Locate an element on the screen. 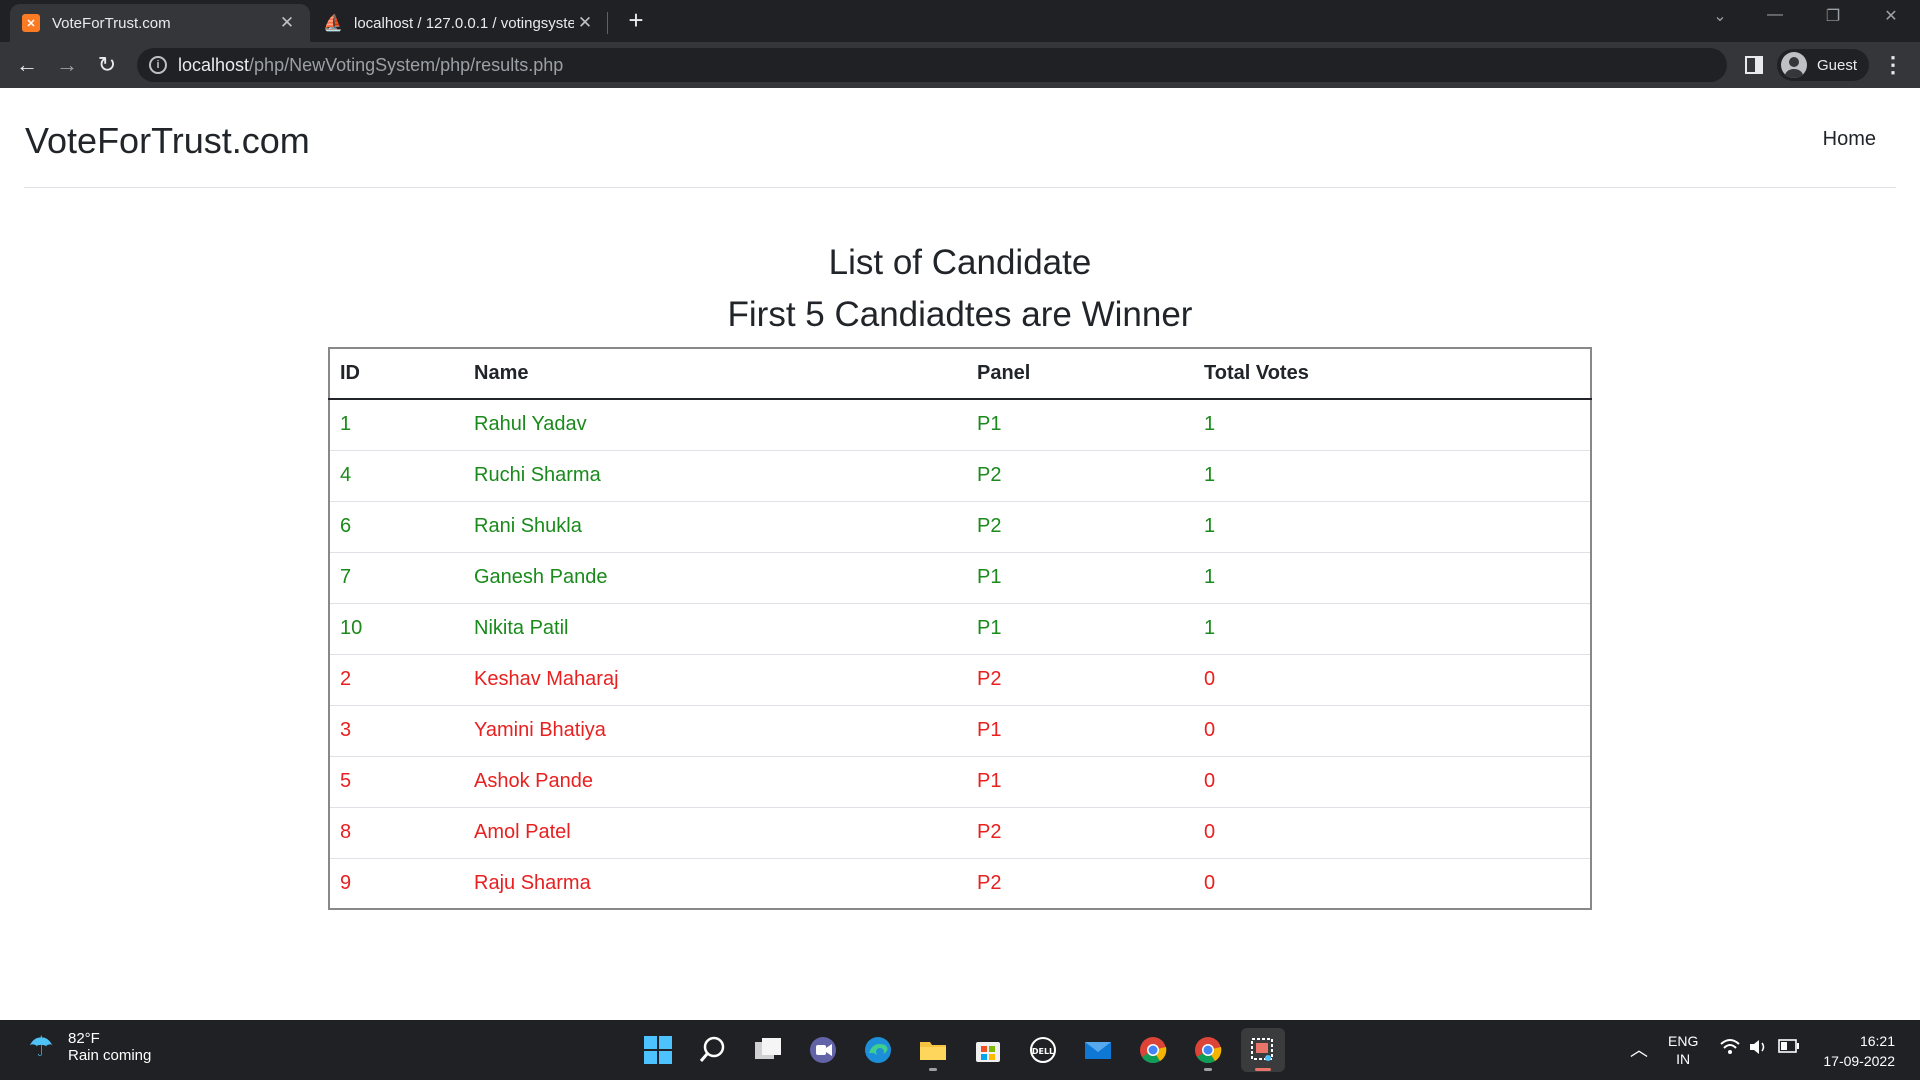 Image resolution: width=1920 pixels, height=1080 pixels. column-header-panel: Panel is located at coordinates (1080, 374).